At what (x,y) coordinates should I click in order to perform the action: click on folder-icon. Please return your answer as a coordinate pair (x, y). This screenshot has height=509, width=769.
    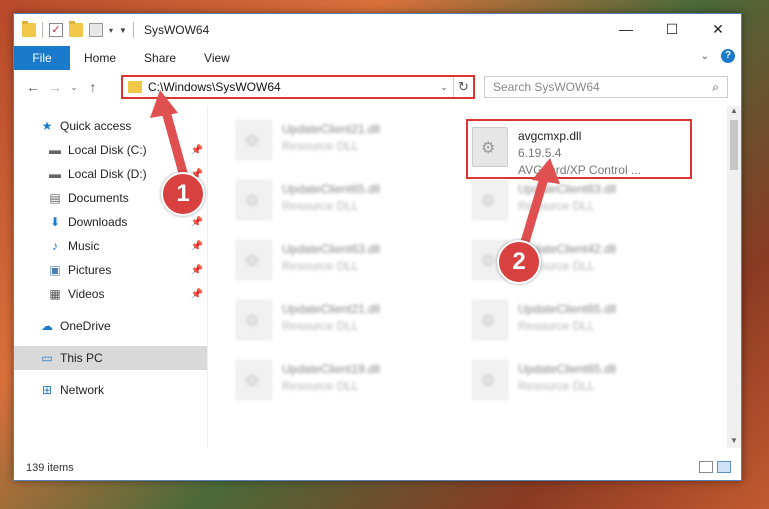
    Looking at the image, I should click on (29, 29).